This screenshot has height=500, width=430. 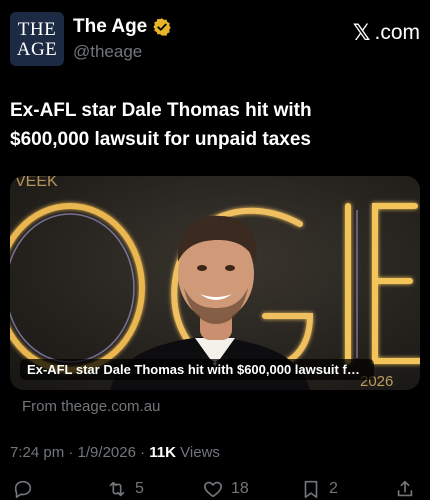 I want to click on action-bar: 5 18 2, so click(x=215, y=489).